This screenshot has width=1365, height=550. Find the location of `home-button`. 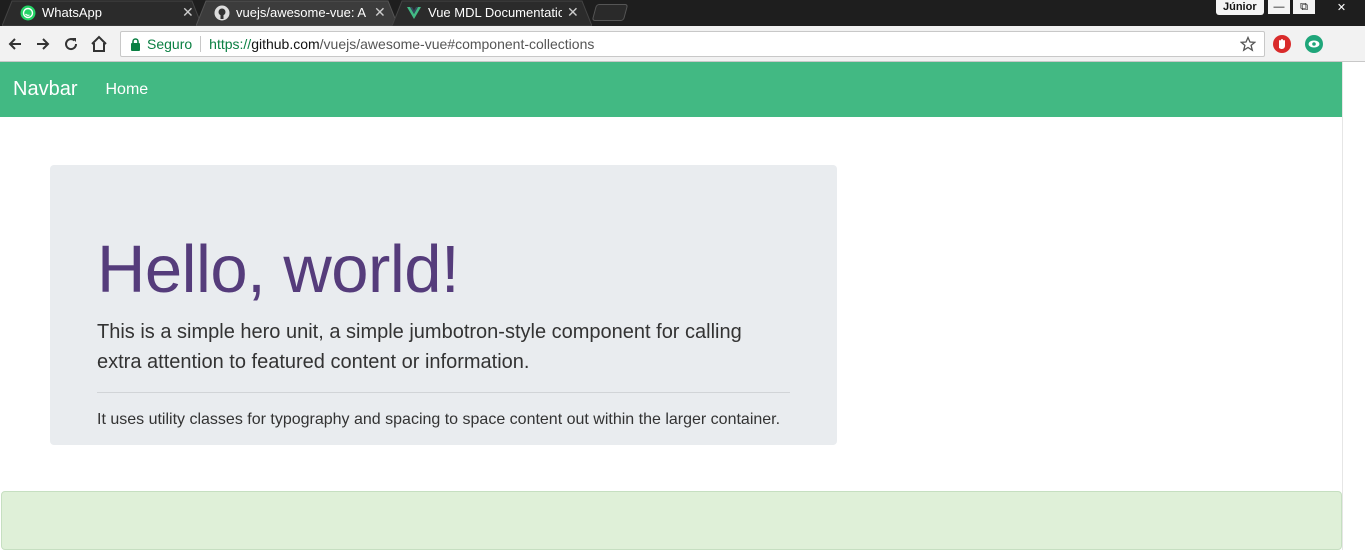

home-button is located at coordinates (99, 44).